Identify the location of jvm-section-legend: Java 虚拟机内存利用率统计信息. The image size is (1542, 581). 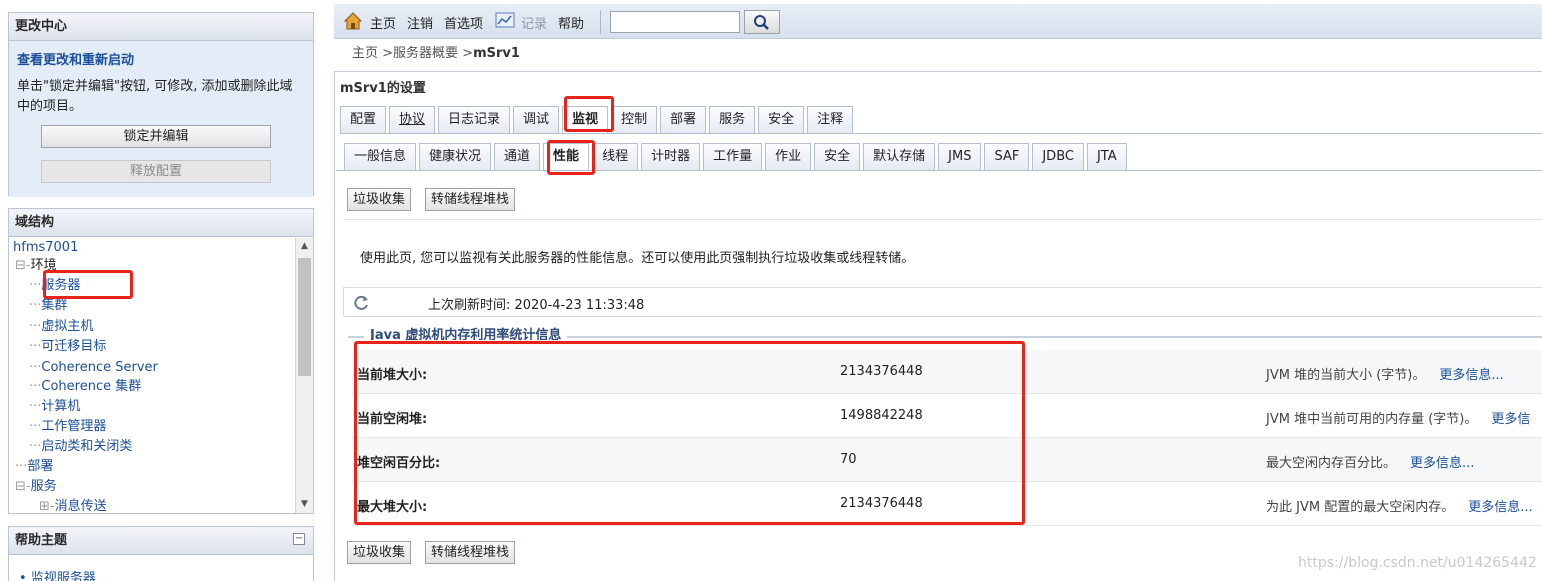
(466, 333).